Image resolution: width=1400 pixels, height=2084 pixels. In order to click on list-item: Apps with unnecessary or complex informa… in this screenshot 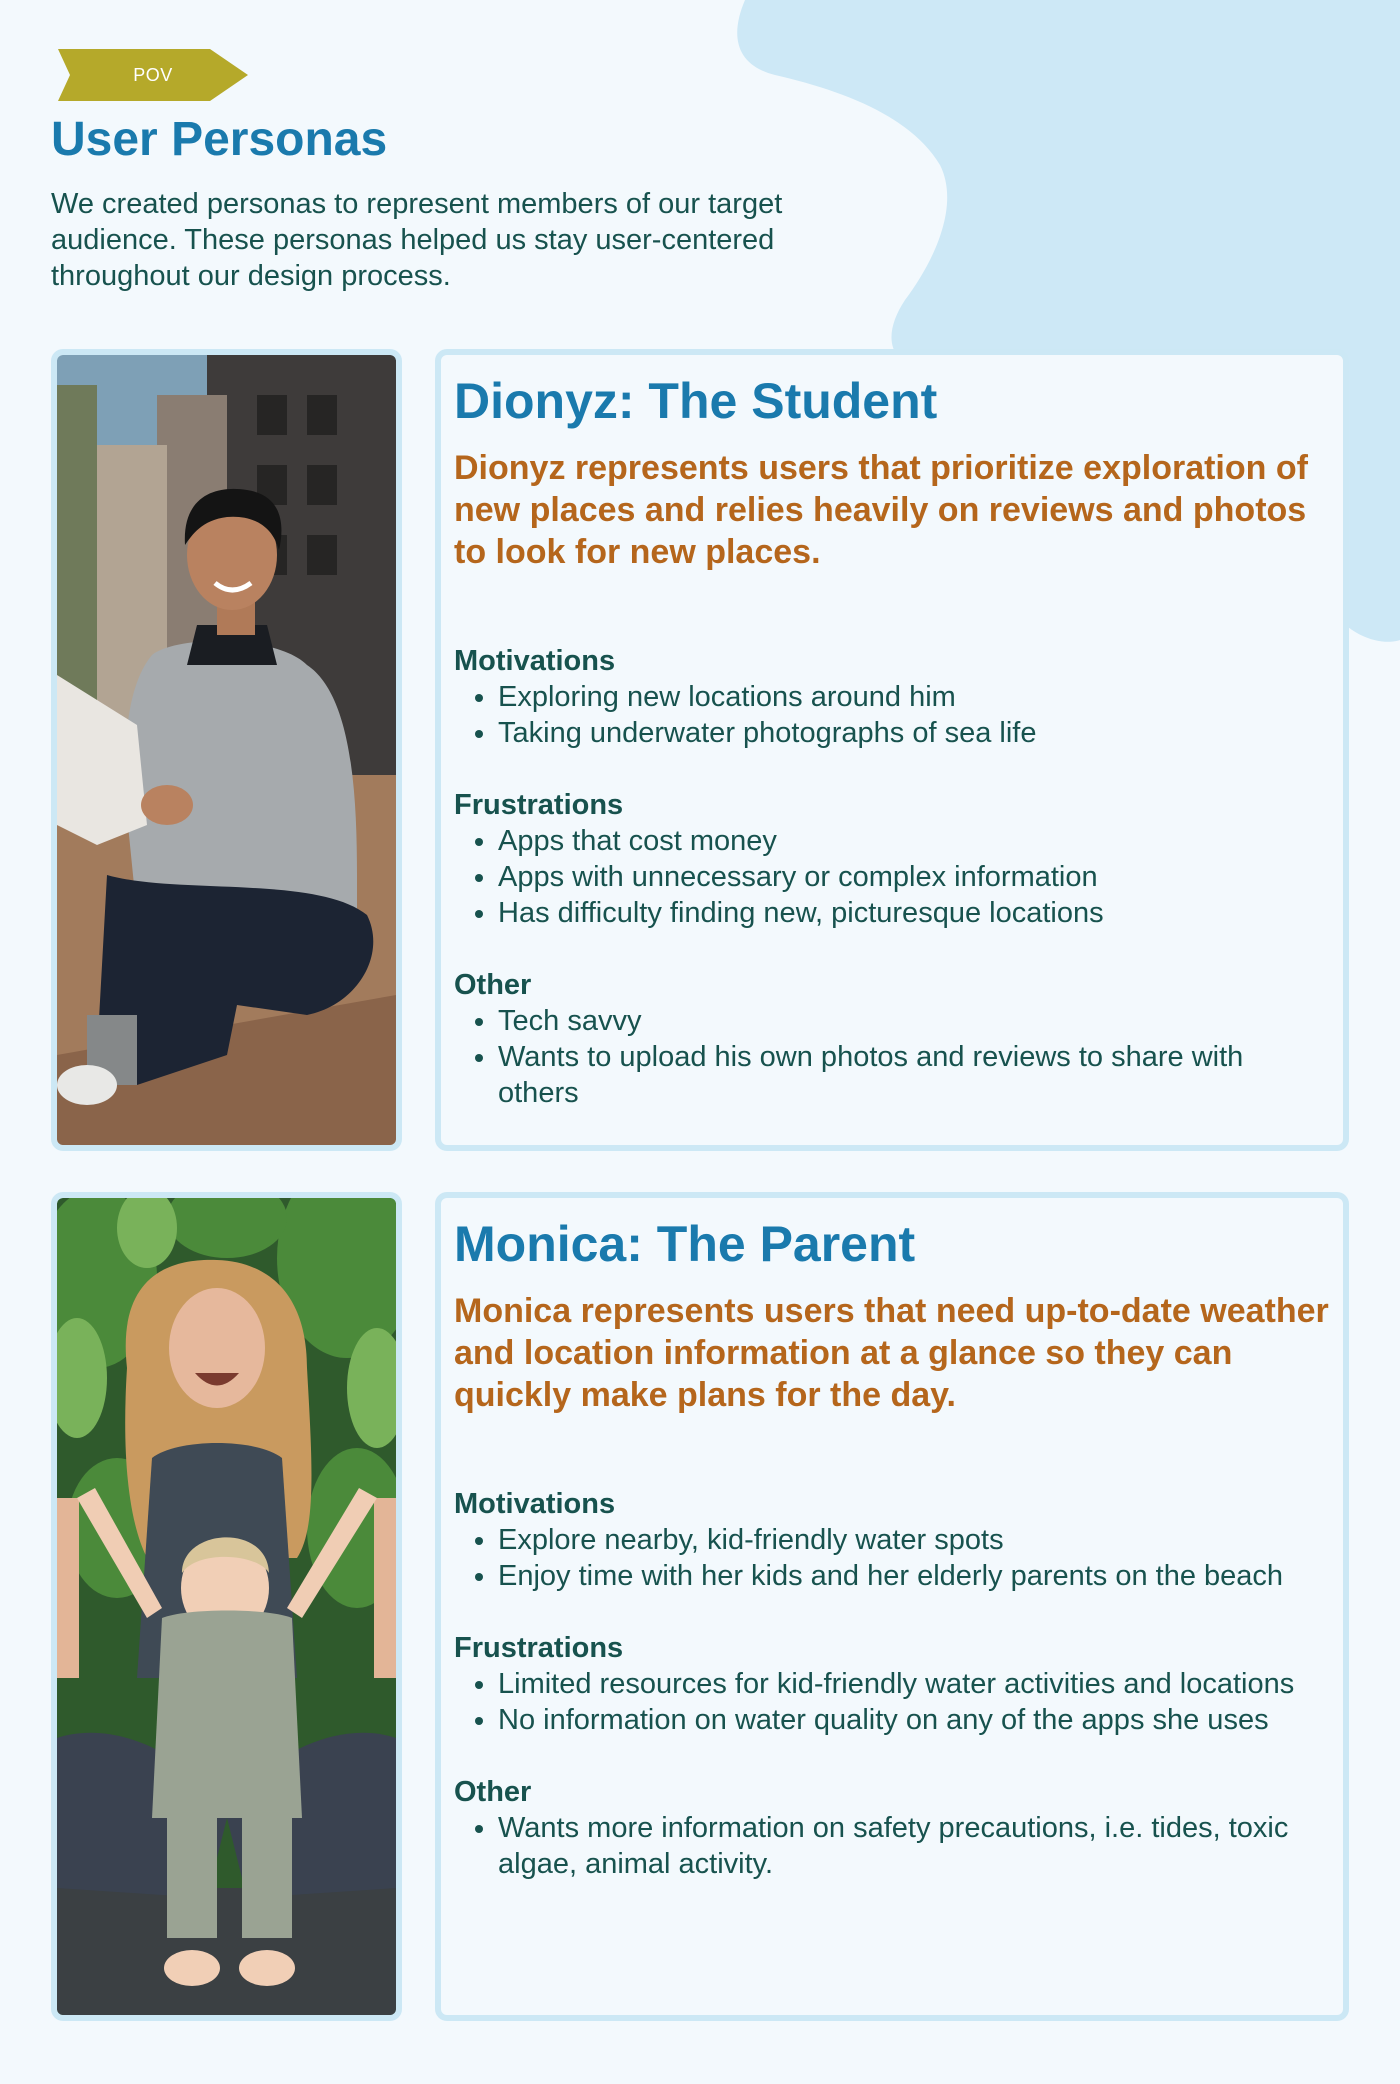, I will do `click(914, 877)`.